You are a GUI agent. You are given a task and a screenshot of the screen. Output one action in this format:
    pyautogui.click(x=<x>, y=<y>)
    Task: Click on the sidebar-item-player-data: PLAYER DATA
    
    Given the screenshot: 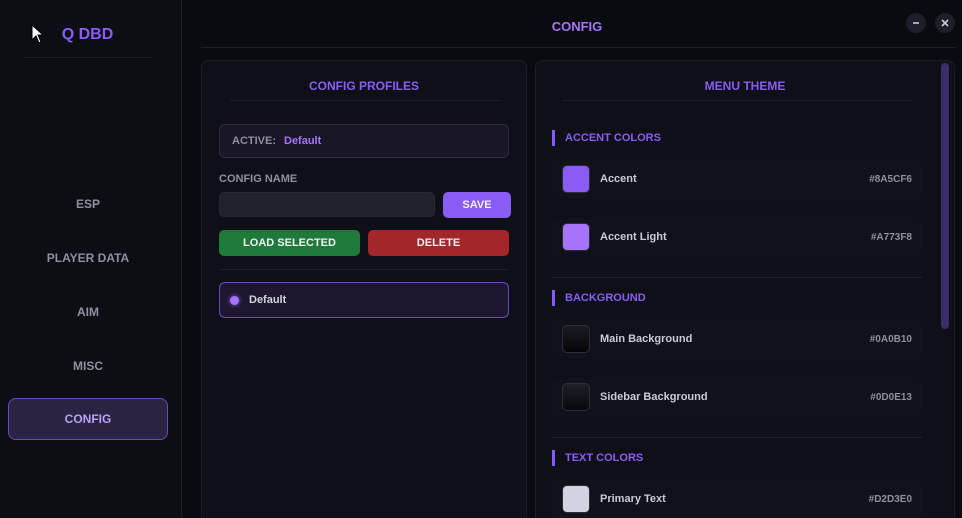 What is the action you would take?
    pyautogui.click(x=88, y=258)
    